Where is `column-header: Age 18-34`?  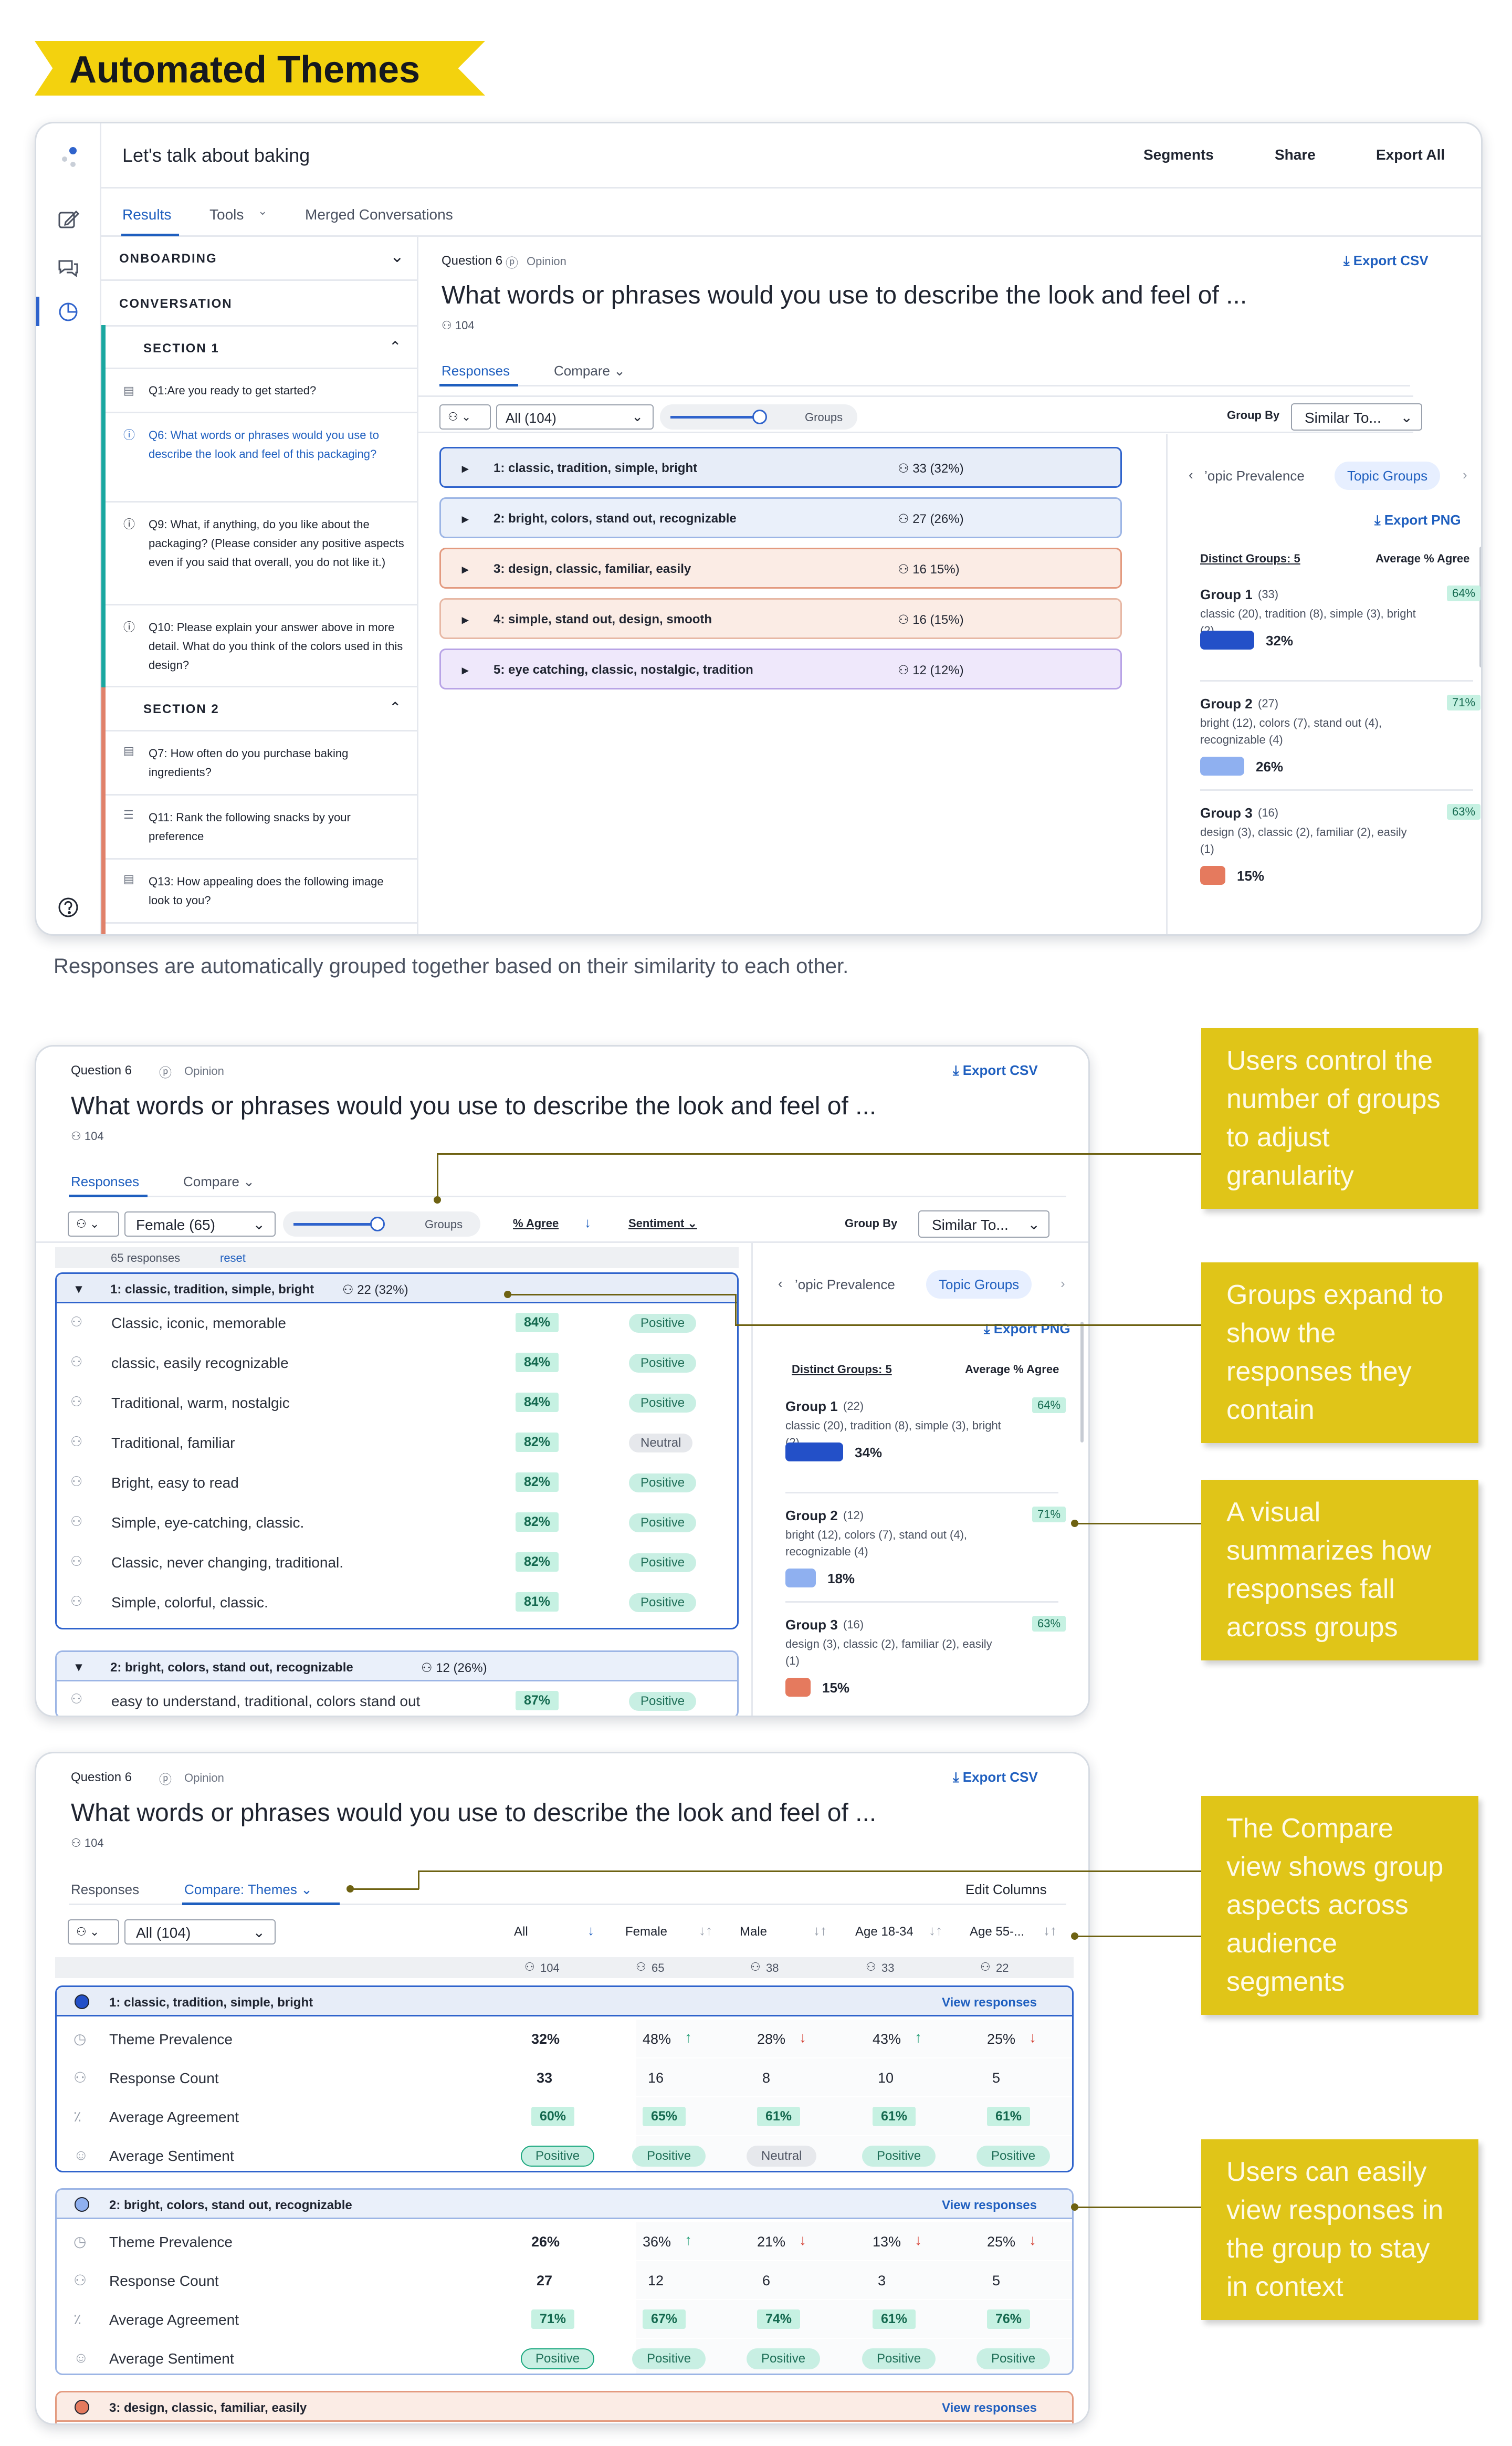
column-header: Age 18-34 is located at coordinates (884, 1932).